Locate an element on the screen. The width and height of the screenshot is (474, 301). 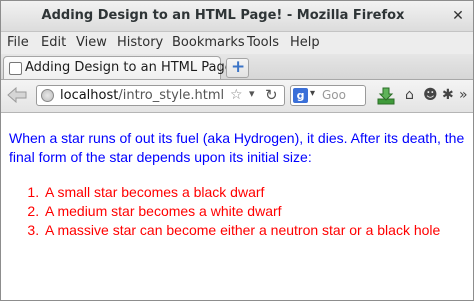
new-tab-button: + is located at coordinates (237, 67).